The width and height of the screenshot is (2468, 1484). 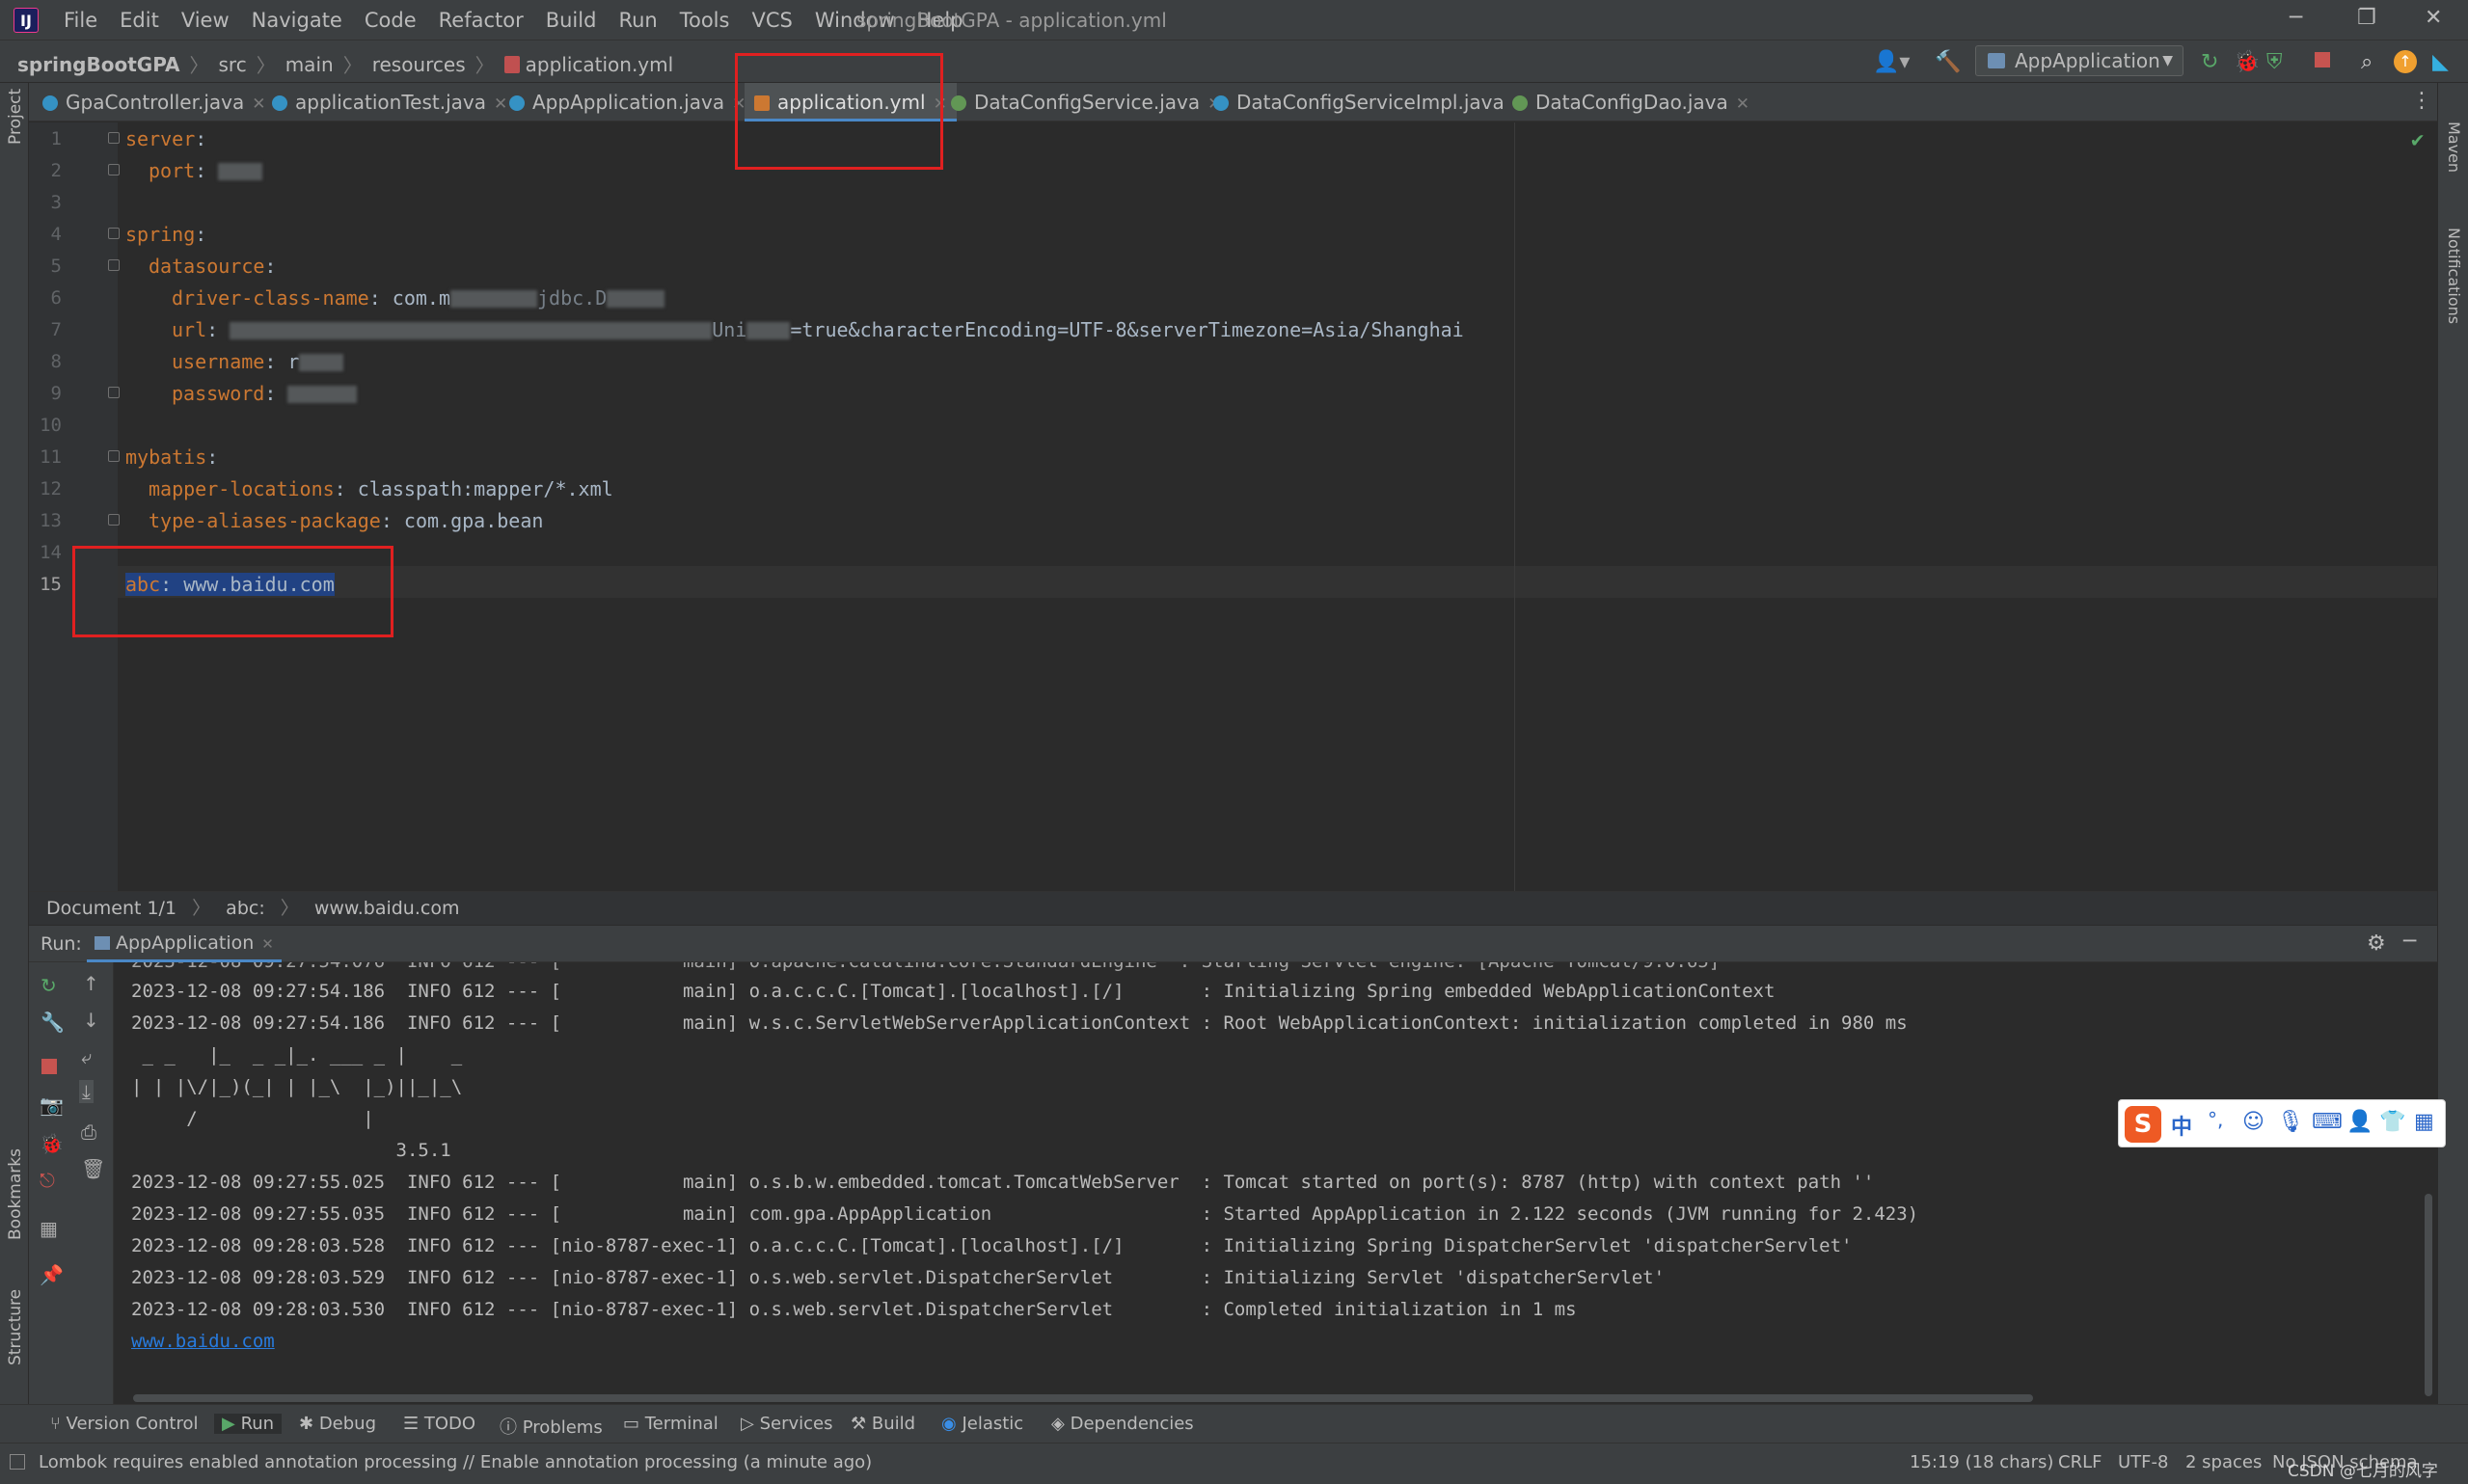 I want to click on tab-applicationtest: applicationTest.java ✕, so click(x=389, y=102).